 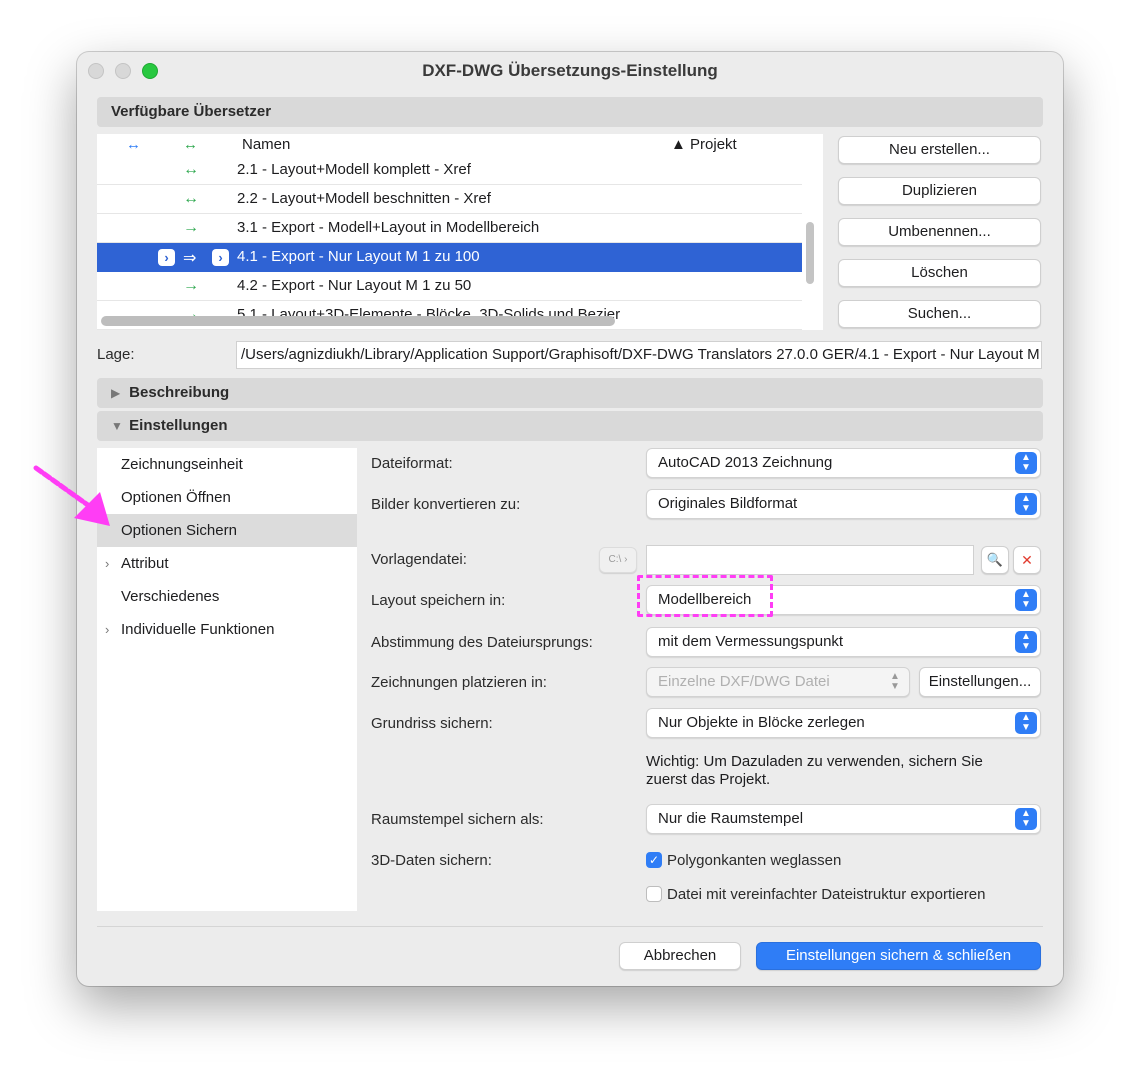 I want to click on browse-icon: 🔍, so click(x=995, y=560).